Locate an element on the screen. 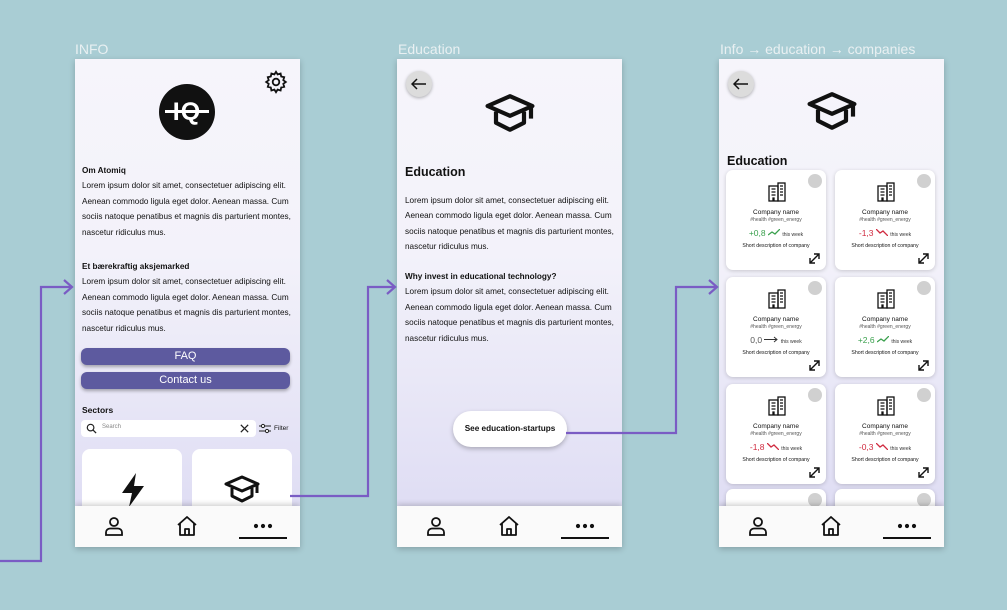 This screenshot has height=610, width=1007. frame-label-education: Education is located at coordinates (429, 49).